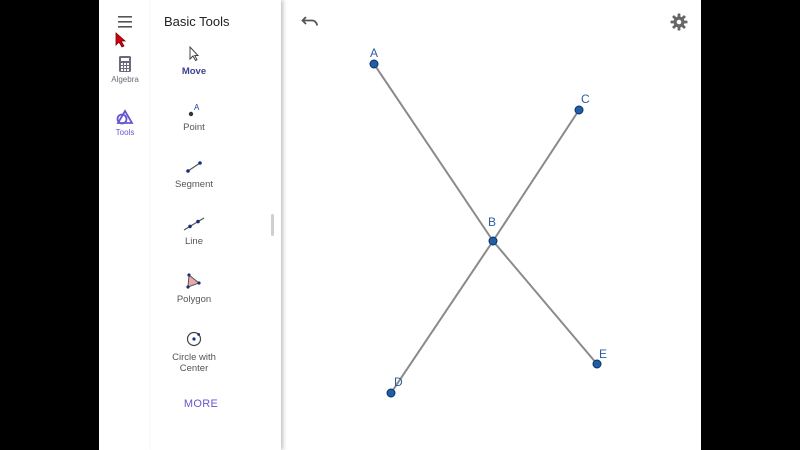 This screenshot has height=450, width=800. What do you see at coordinates (597, 364) in the screenshot?
I see `point-E` at bounding box center [597, 364].